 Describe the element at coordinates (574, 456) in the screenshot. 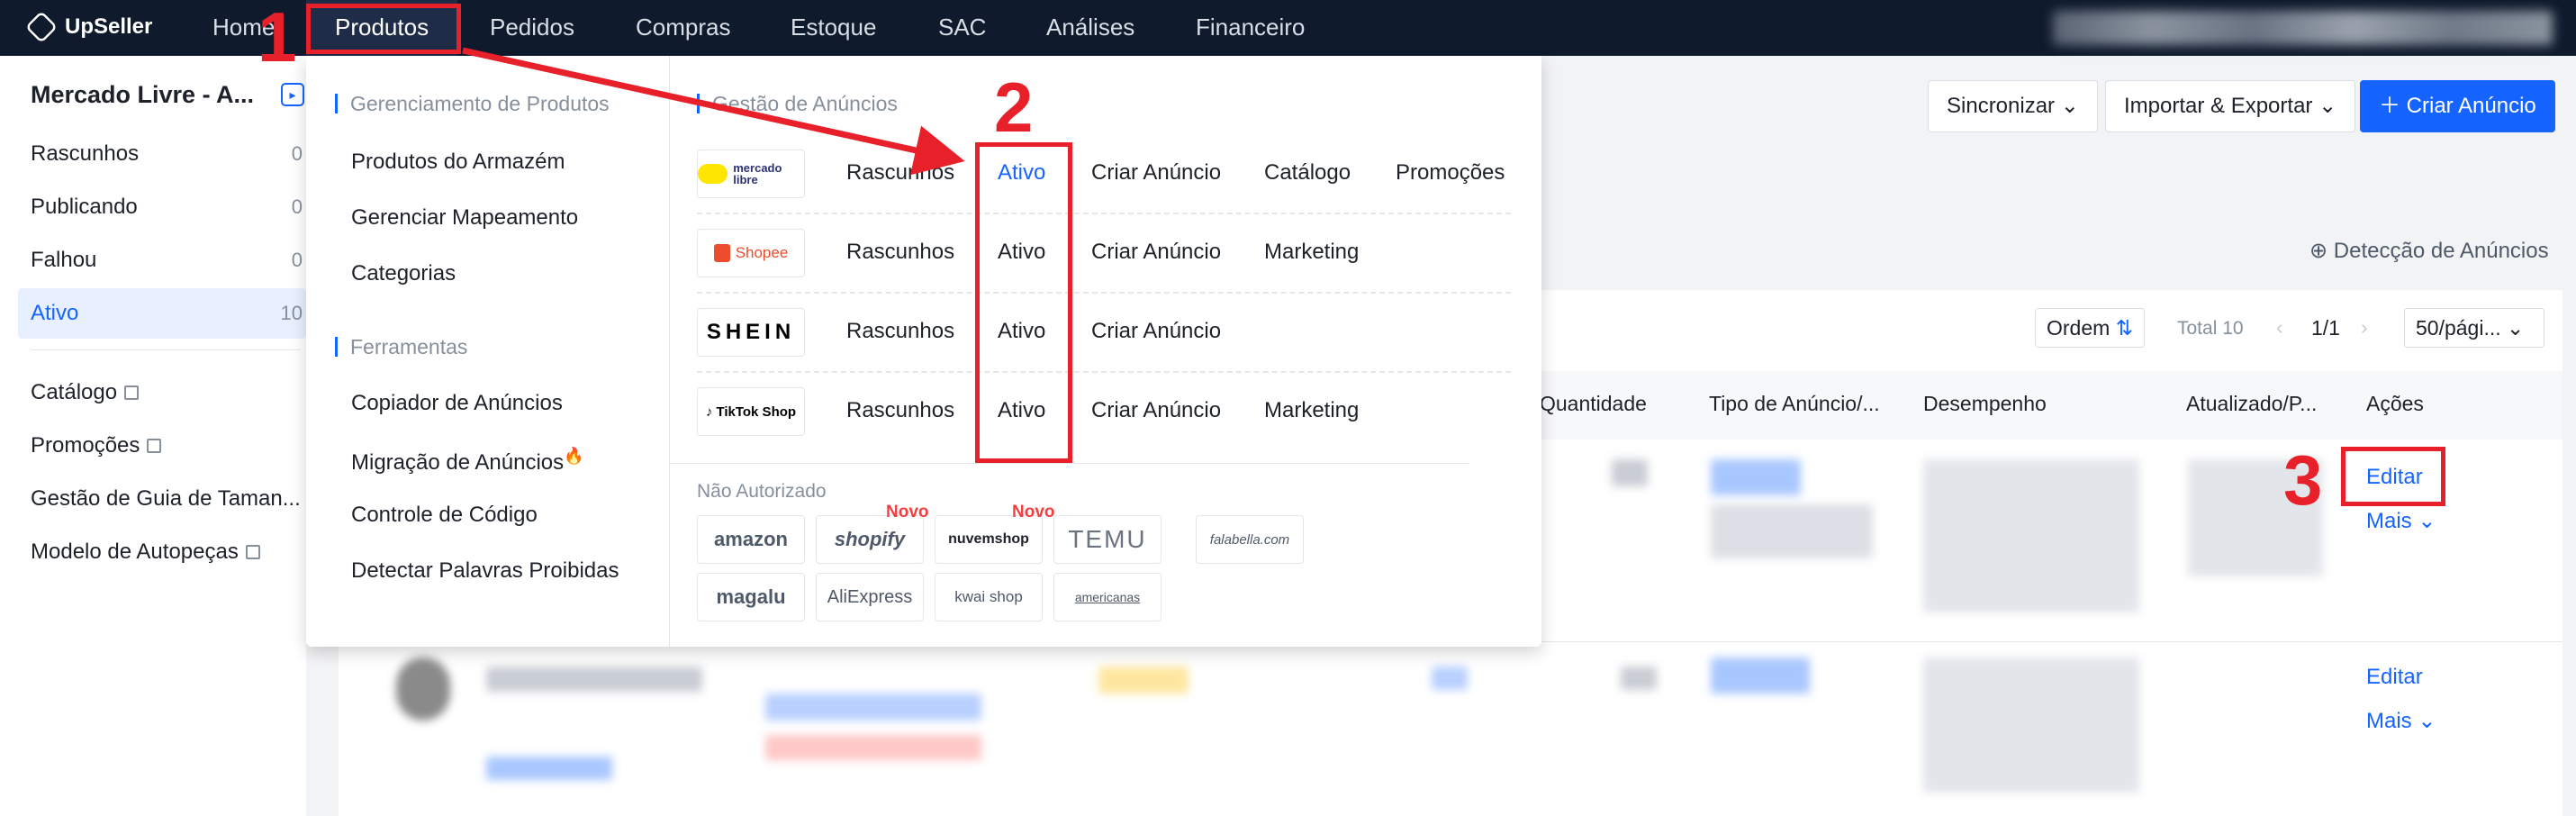

I see `fire-icon: 🔥` at that location.